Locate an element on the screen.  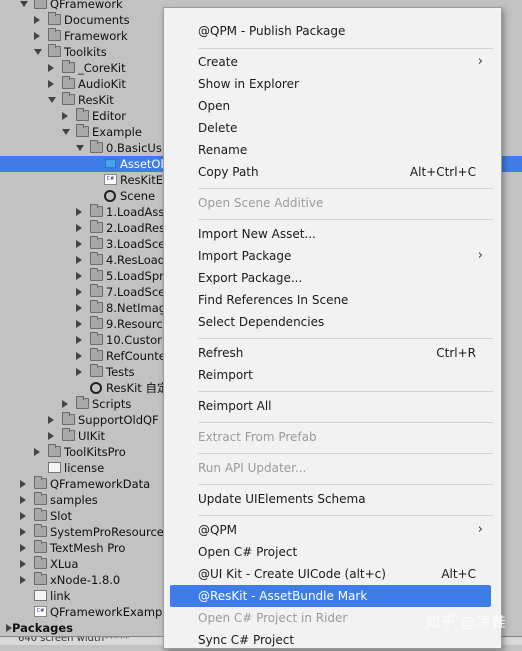
menu-item-shortcut: Alt+C is located at coordinates (458, 574).